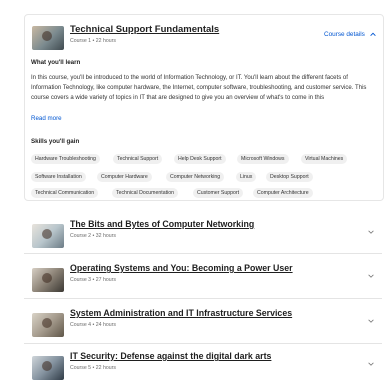 The height and width of the screenshot is (388, 388). I want to click on skill-chip: Computer Hardware, so click(124, 177).